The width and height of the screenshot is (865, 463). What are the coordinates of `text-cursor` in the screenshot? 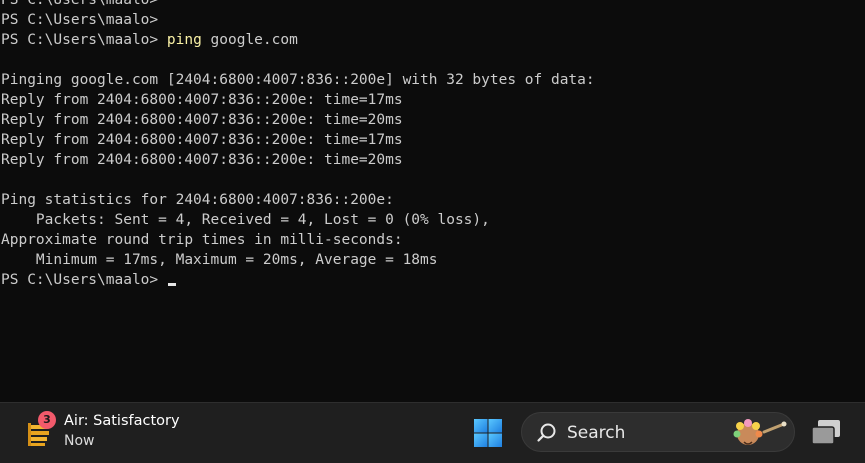 It's located at (171, 284).